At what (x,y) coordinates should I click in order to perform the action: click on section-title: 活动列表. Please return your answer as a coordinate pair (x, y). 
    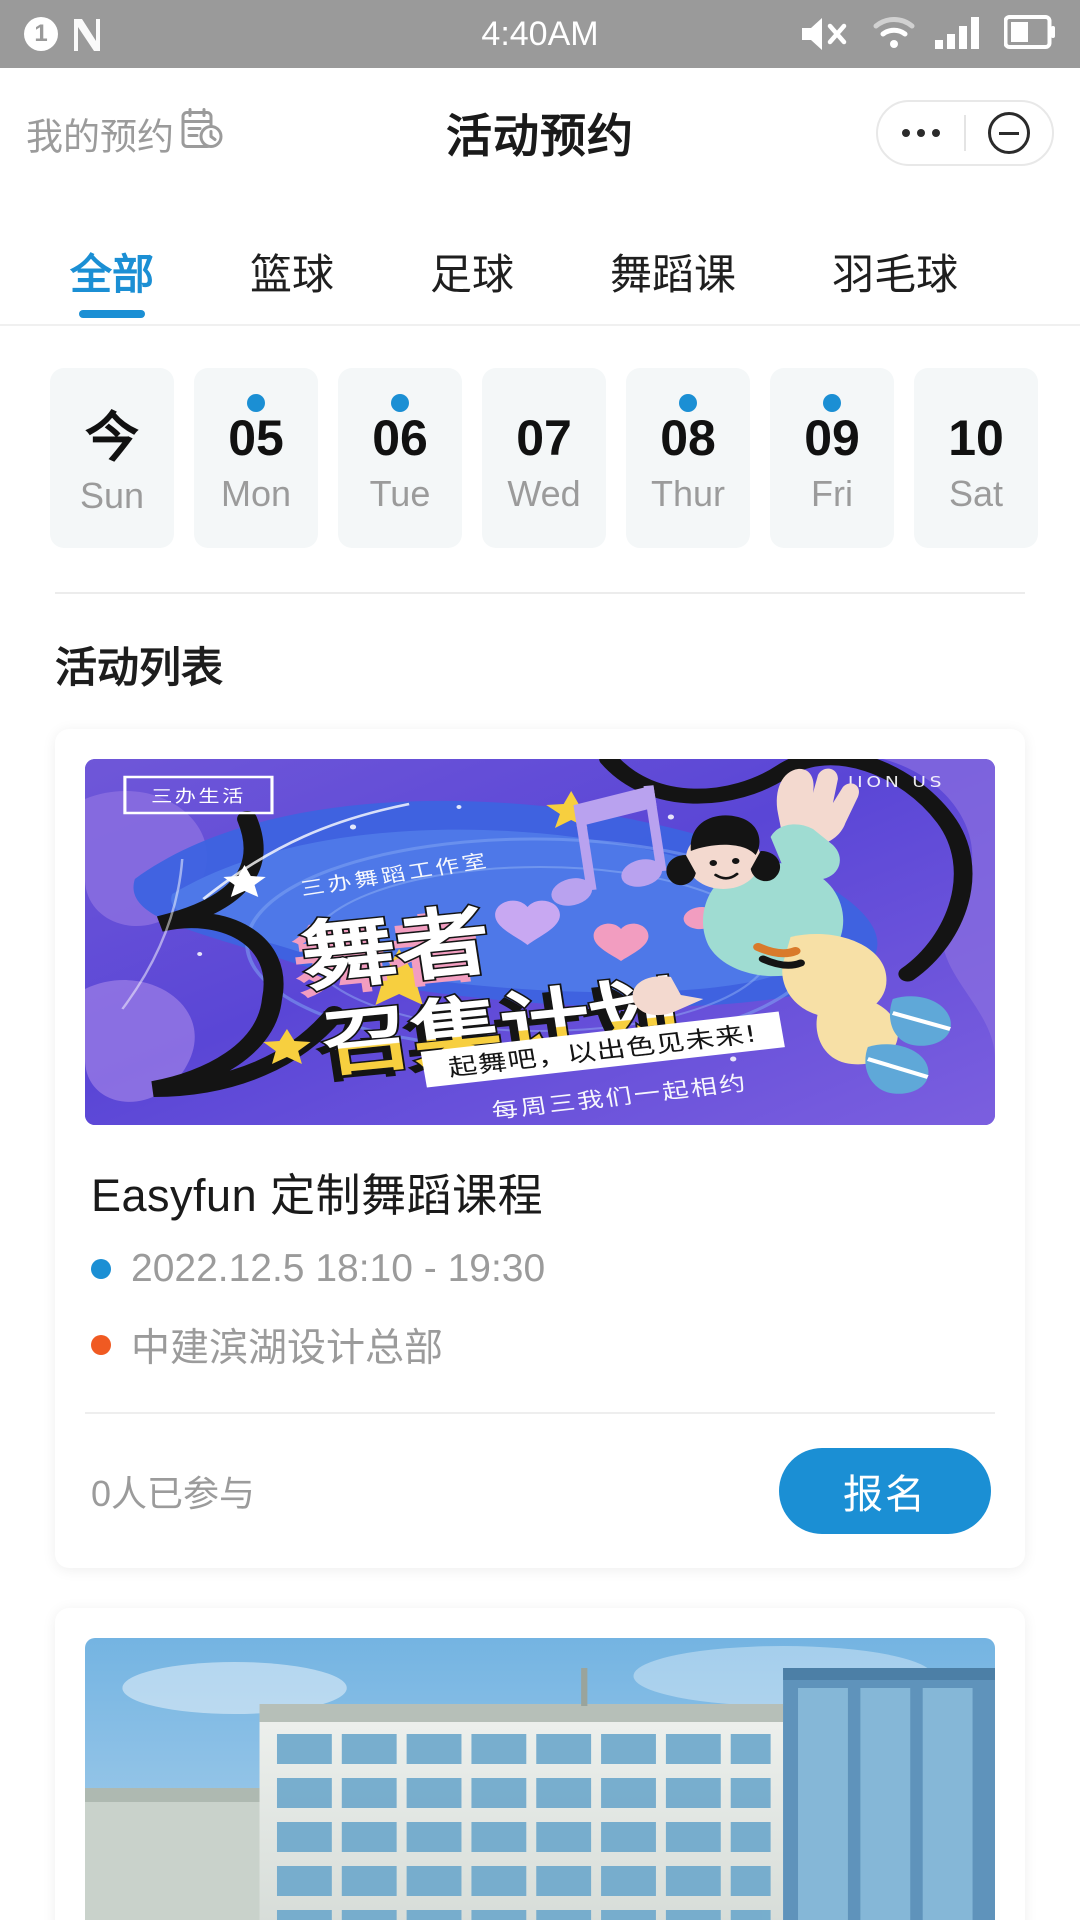
    Looking at the image, I should click on (139, 667).